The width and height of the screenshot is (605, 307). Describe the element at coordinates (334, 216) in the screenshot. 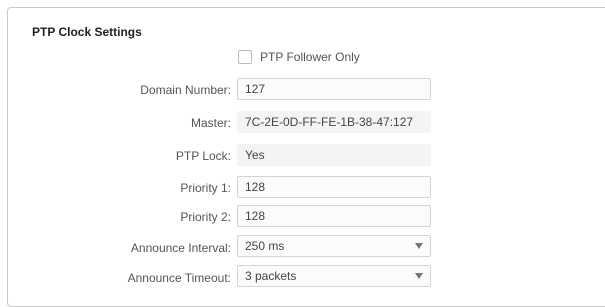

I see `priority-2-field: 128` at that location.